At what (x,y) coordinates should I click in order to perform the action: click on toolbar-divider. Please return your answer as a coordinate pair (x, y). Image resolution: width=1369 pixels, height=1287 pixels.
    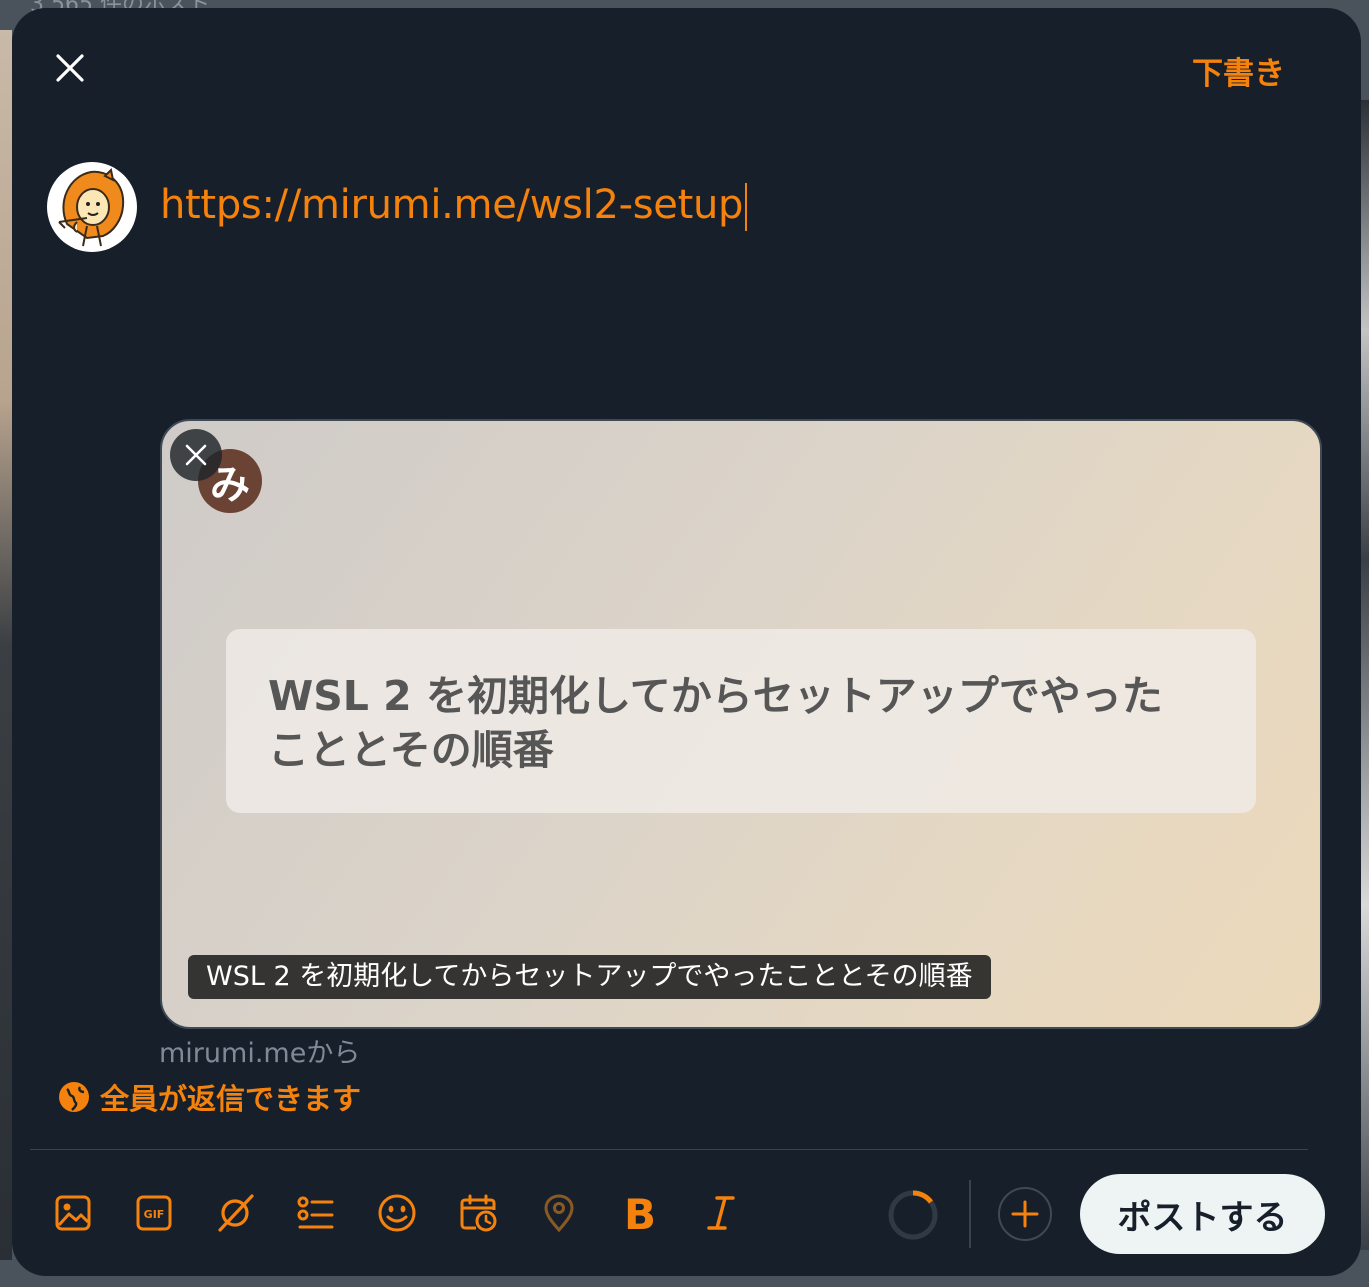
    Looking at the image, I should click on (669, 1149).